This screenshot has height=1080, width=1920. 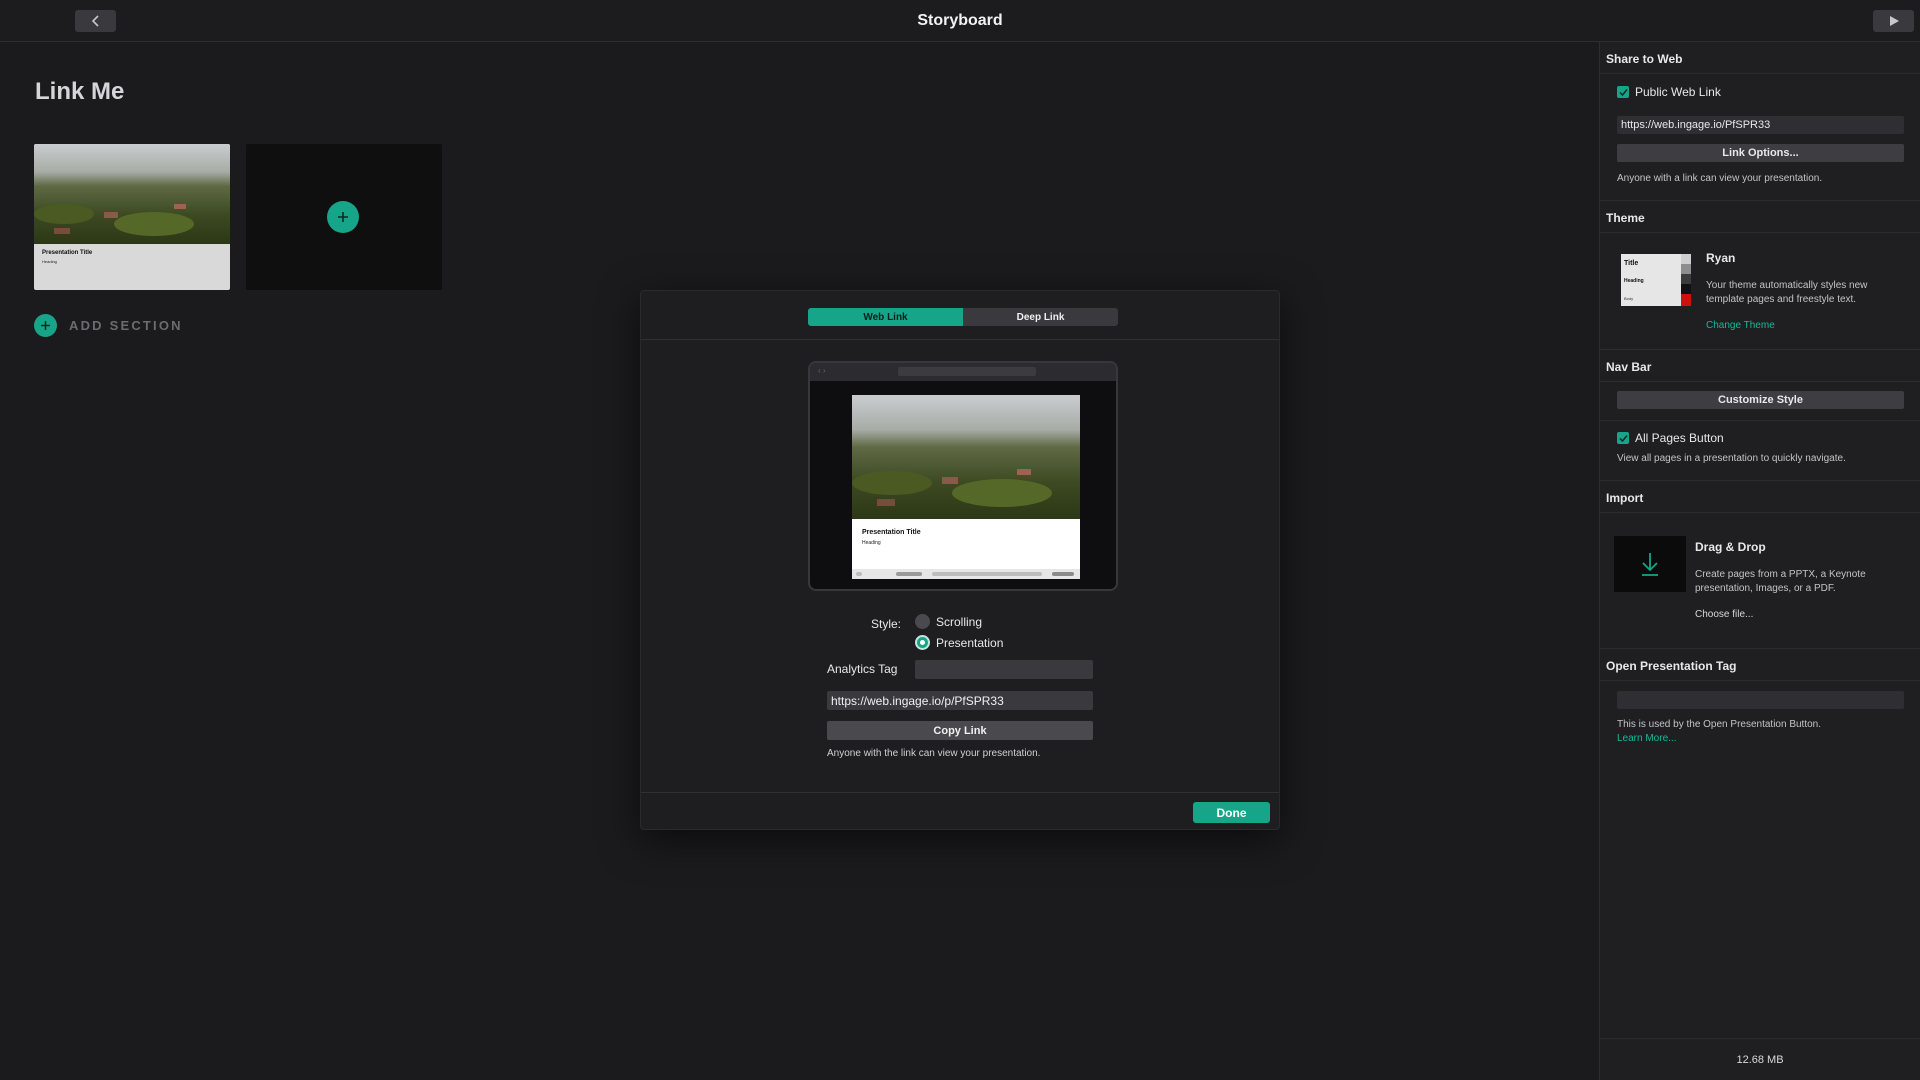 I want to click on plus-icon, so click(x=343, y=217).